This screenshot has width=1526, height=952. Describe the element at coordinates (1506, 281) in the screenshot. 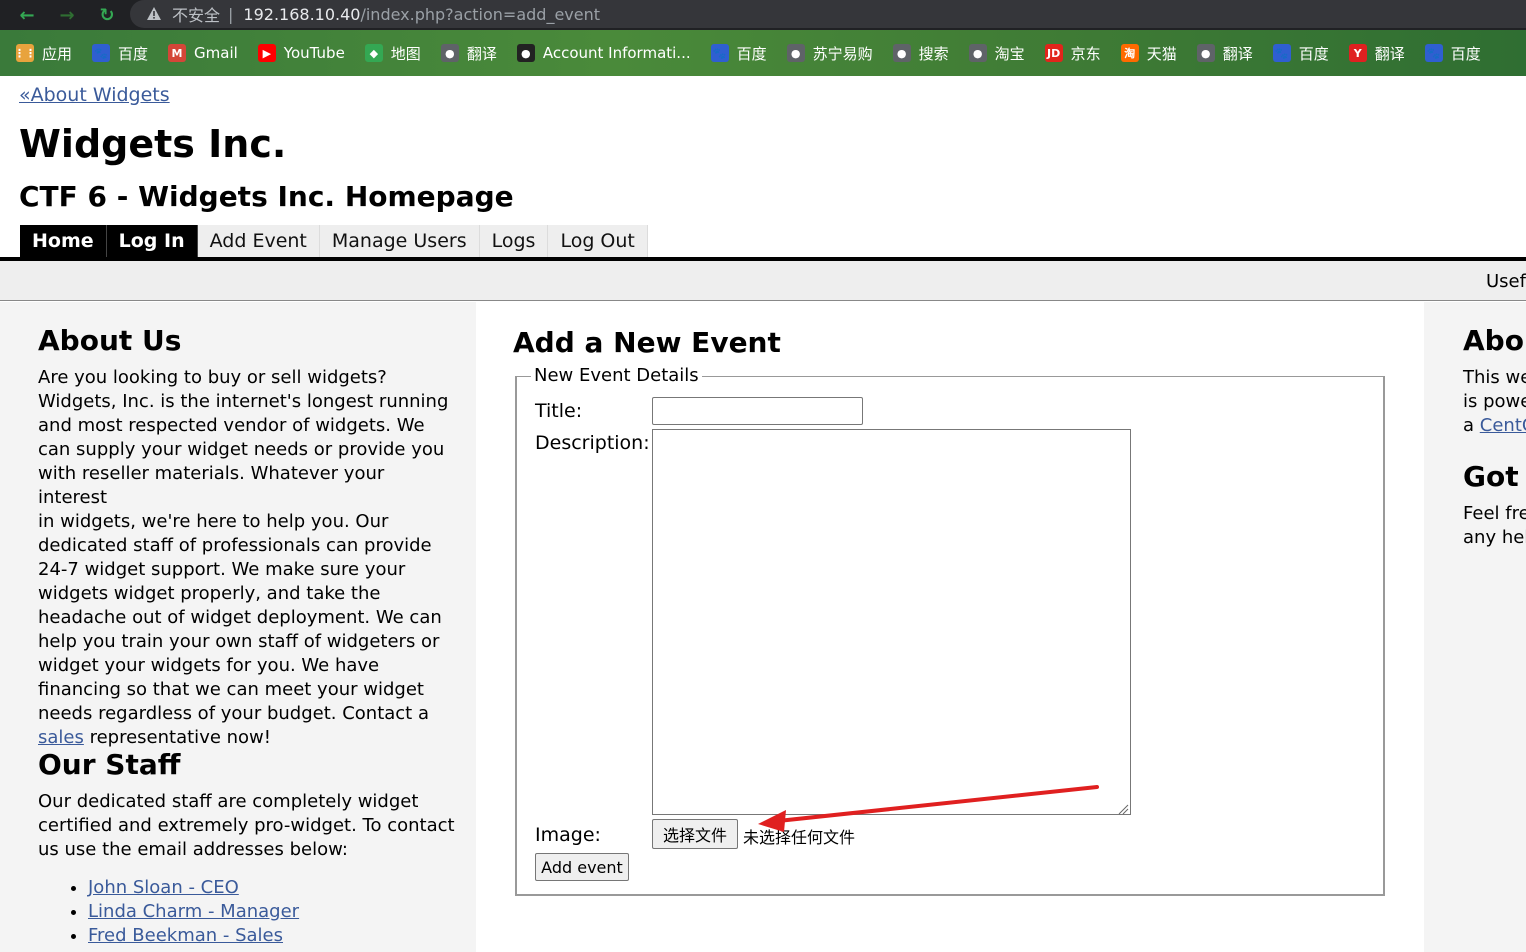

I see `useful-links-label: Usefu` at that location.